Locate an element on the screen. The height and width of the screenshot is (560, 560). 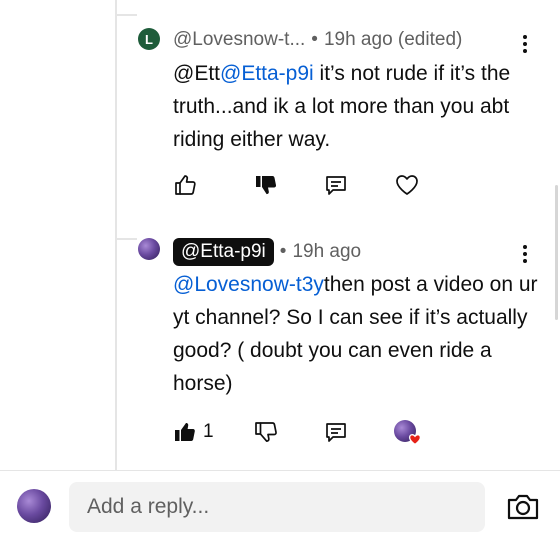
user-avatar is located at coordinates (34, 506).